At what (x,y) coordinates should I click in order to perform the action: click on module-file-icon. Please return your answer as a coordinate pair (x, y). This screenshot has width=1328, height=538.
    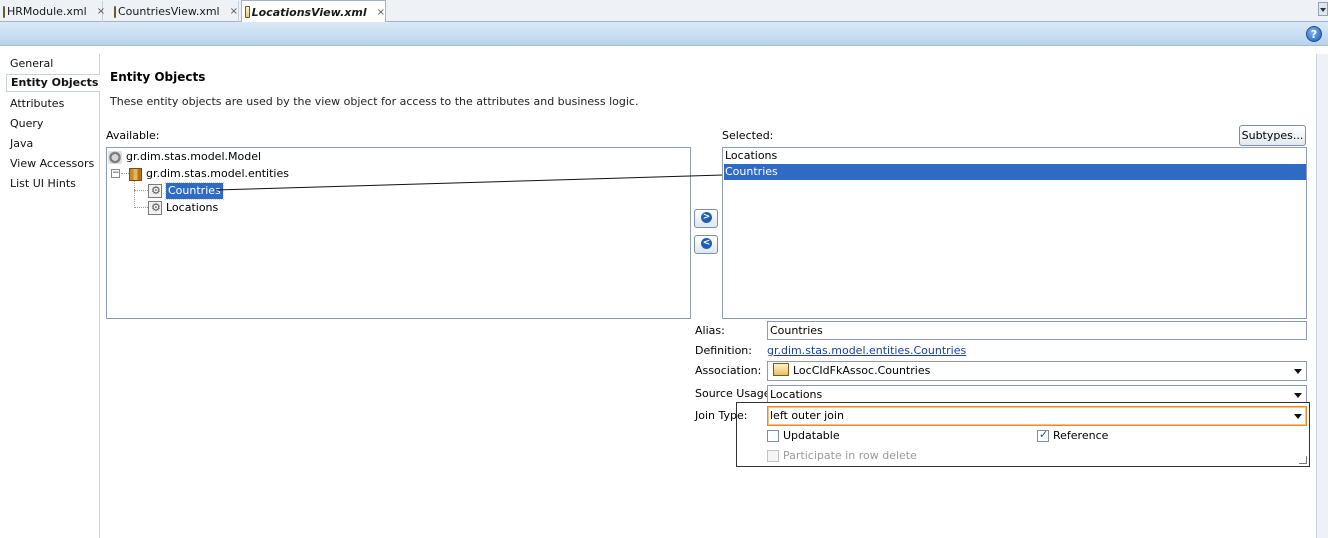
    Looking at the image, I should click on (4, 11).